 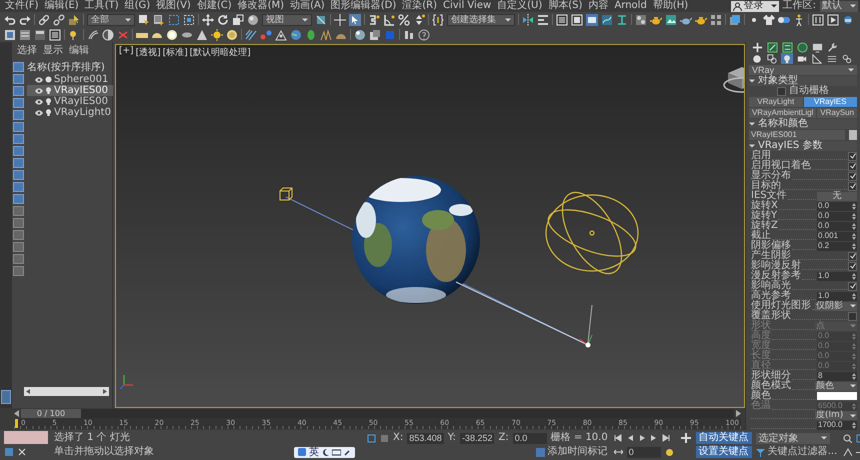 What do you see at coordinates (251, 34) in the screenshot?
I see `stripes-icon` at bounding box center [251, 34].